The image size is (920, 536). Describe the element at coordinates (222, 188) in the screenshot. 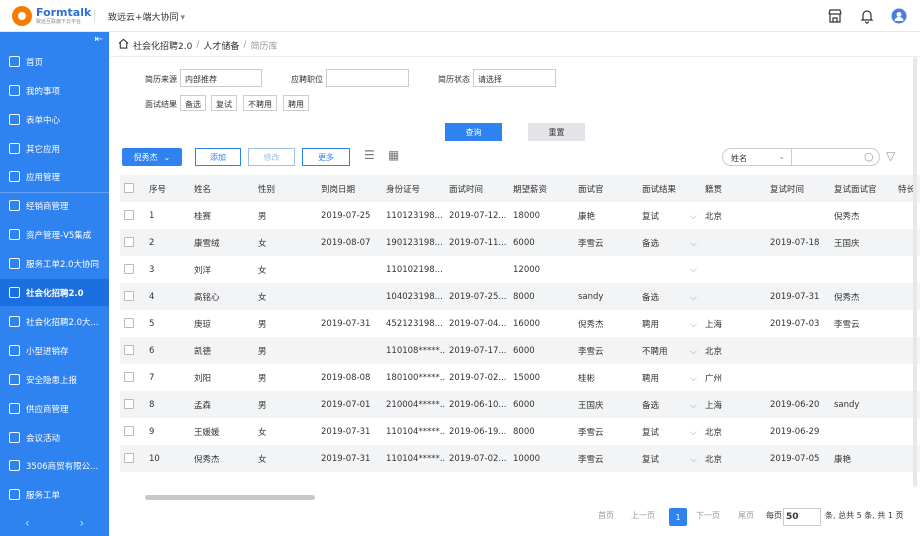

I see `column-header: 姓名` at that location.